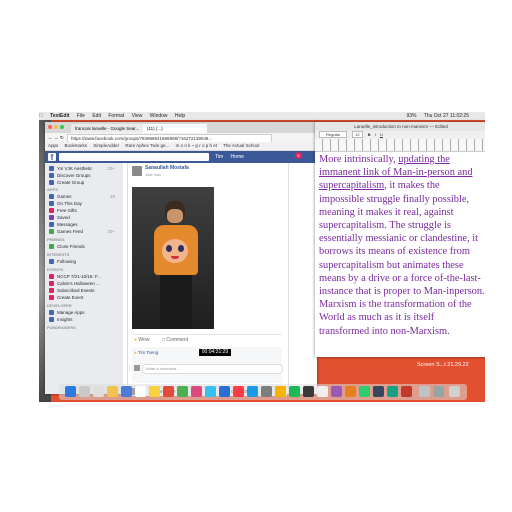  I want to click on safari-icon, so click(98, 391).